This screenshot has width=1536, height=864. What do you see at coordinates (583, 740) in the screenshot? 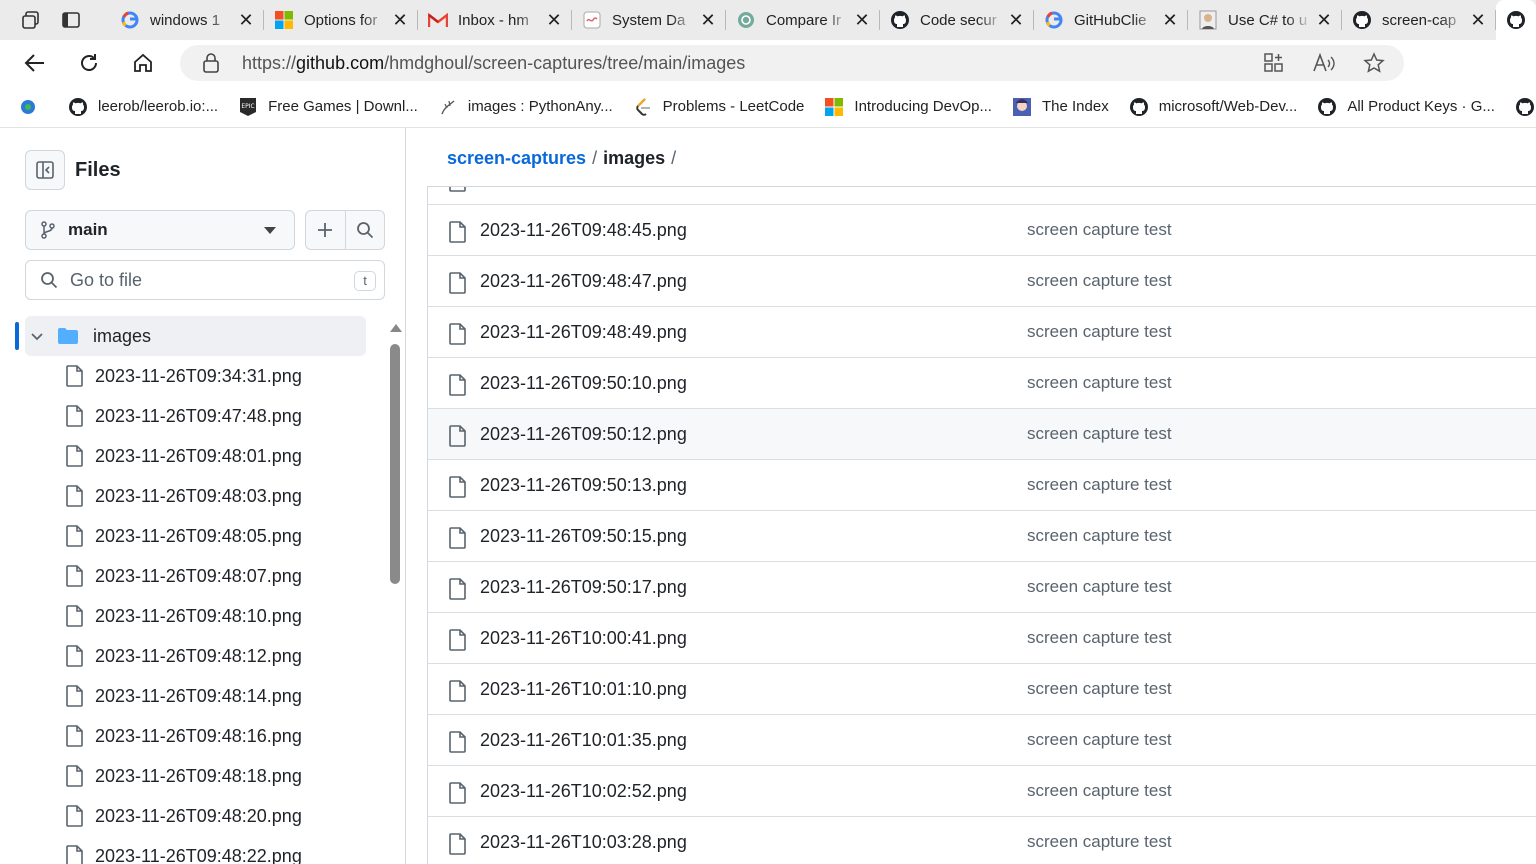
I see `file-name-link: 2023-11-26T10:01:35.png` at bounding box center [583, 740].